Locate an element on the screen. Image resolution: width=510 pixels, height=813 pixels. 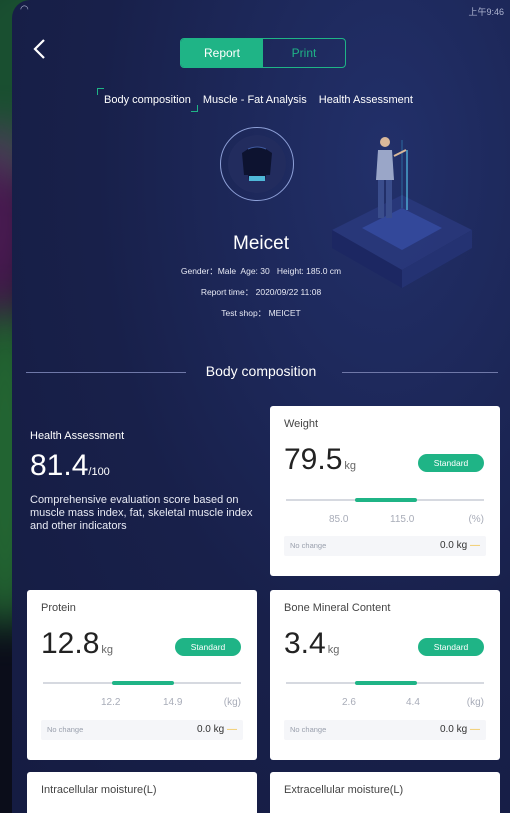
body-silhouette-icon is located at coordinates (257, 163).